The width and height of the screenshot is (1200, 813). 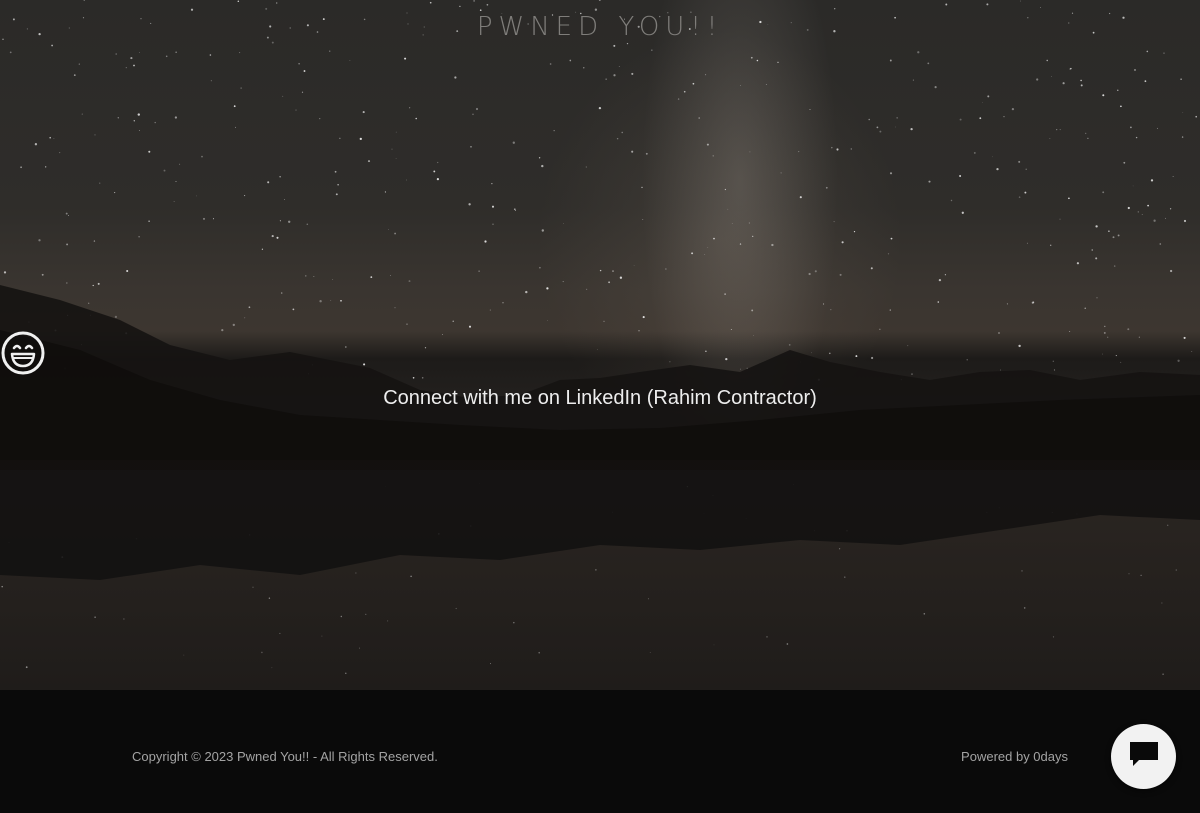 What do you see at coordinates (1143, 756) in the screenshot?
I see `chat-button` at bounding box center [1143, 756].